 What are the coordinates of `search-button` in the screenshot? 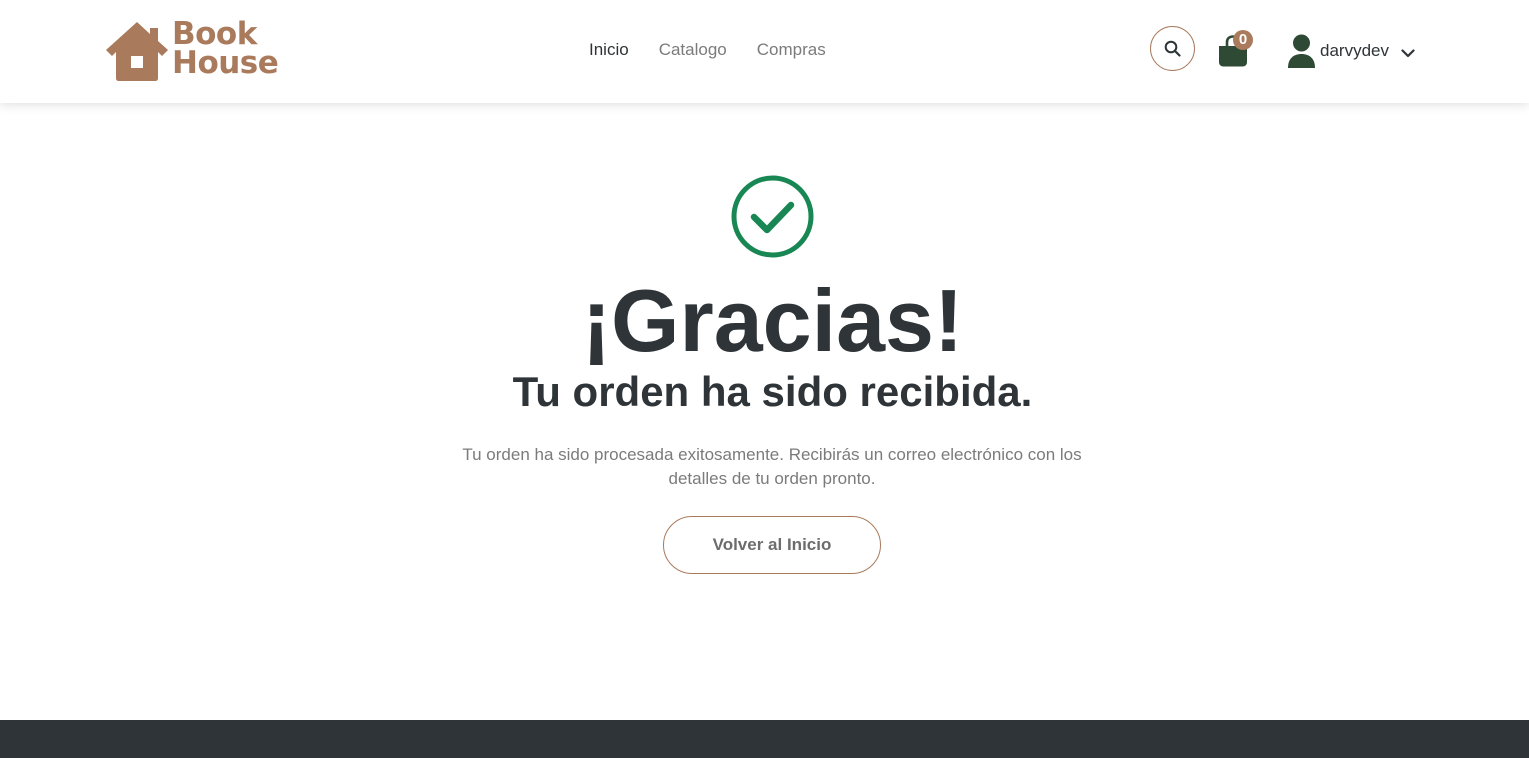 It's located at (1172, 48).